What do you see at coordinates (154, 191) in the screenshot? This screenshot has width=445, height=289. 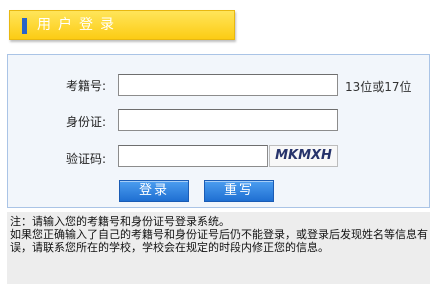 I see `login-button: 登录` at bounding box center [154, 191].